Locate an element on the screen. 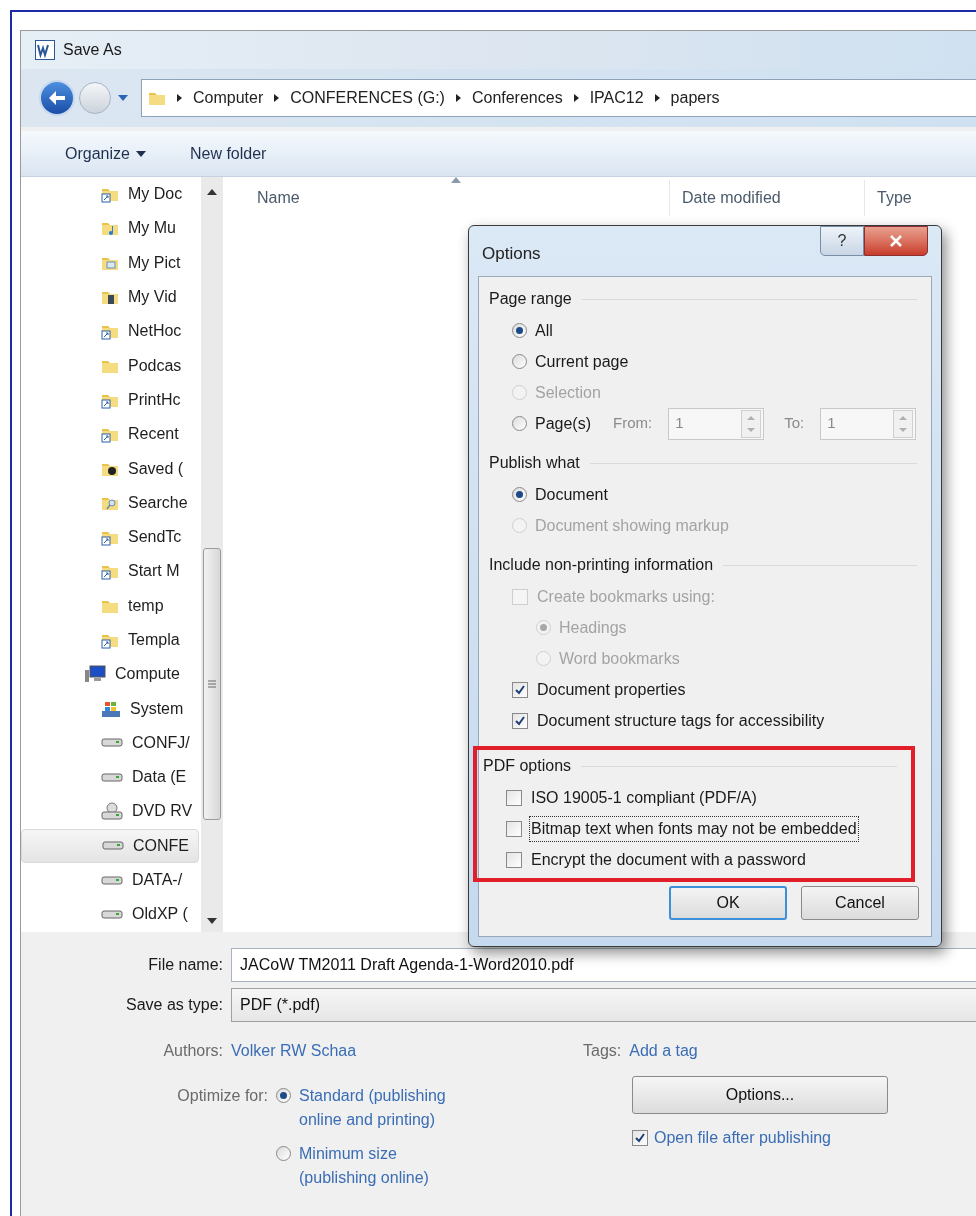  tree-item: Compute is located at coordinates (110, 674).